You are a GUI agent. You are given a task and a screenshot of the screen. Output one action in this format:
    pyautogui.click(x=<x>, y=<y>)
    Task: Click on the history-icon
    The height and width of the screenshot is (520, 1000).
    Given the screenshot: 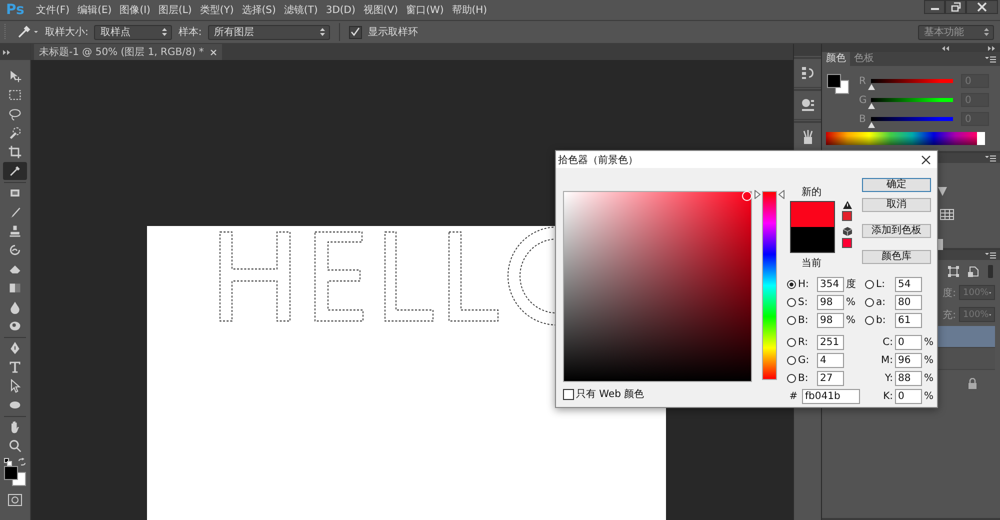 What is the action you would take?
    pyautogui.click(x=807, y=73)
    